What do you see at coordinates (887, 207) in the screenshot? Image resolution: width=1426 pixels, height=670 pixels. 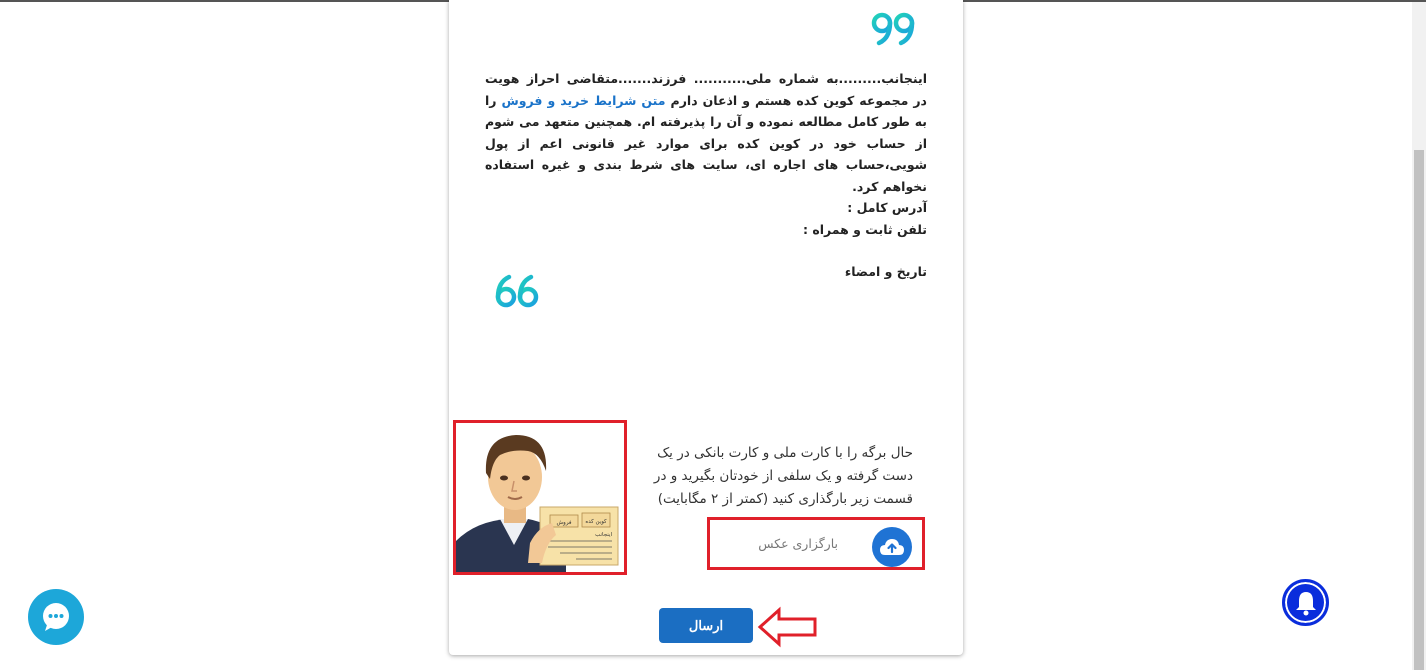 I see `address-label: آدرس کامل :` at bounding box center [887, 207].